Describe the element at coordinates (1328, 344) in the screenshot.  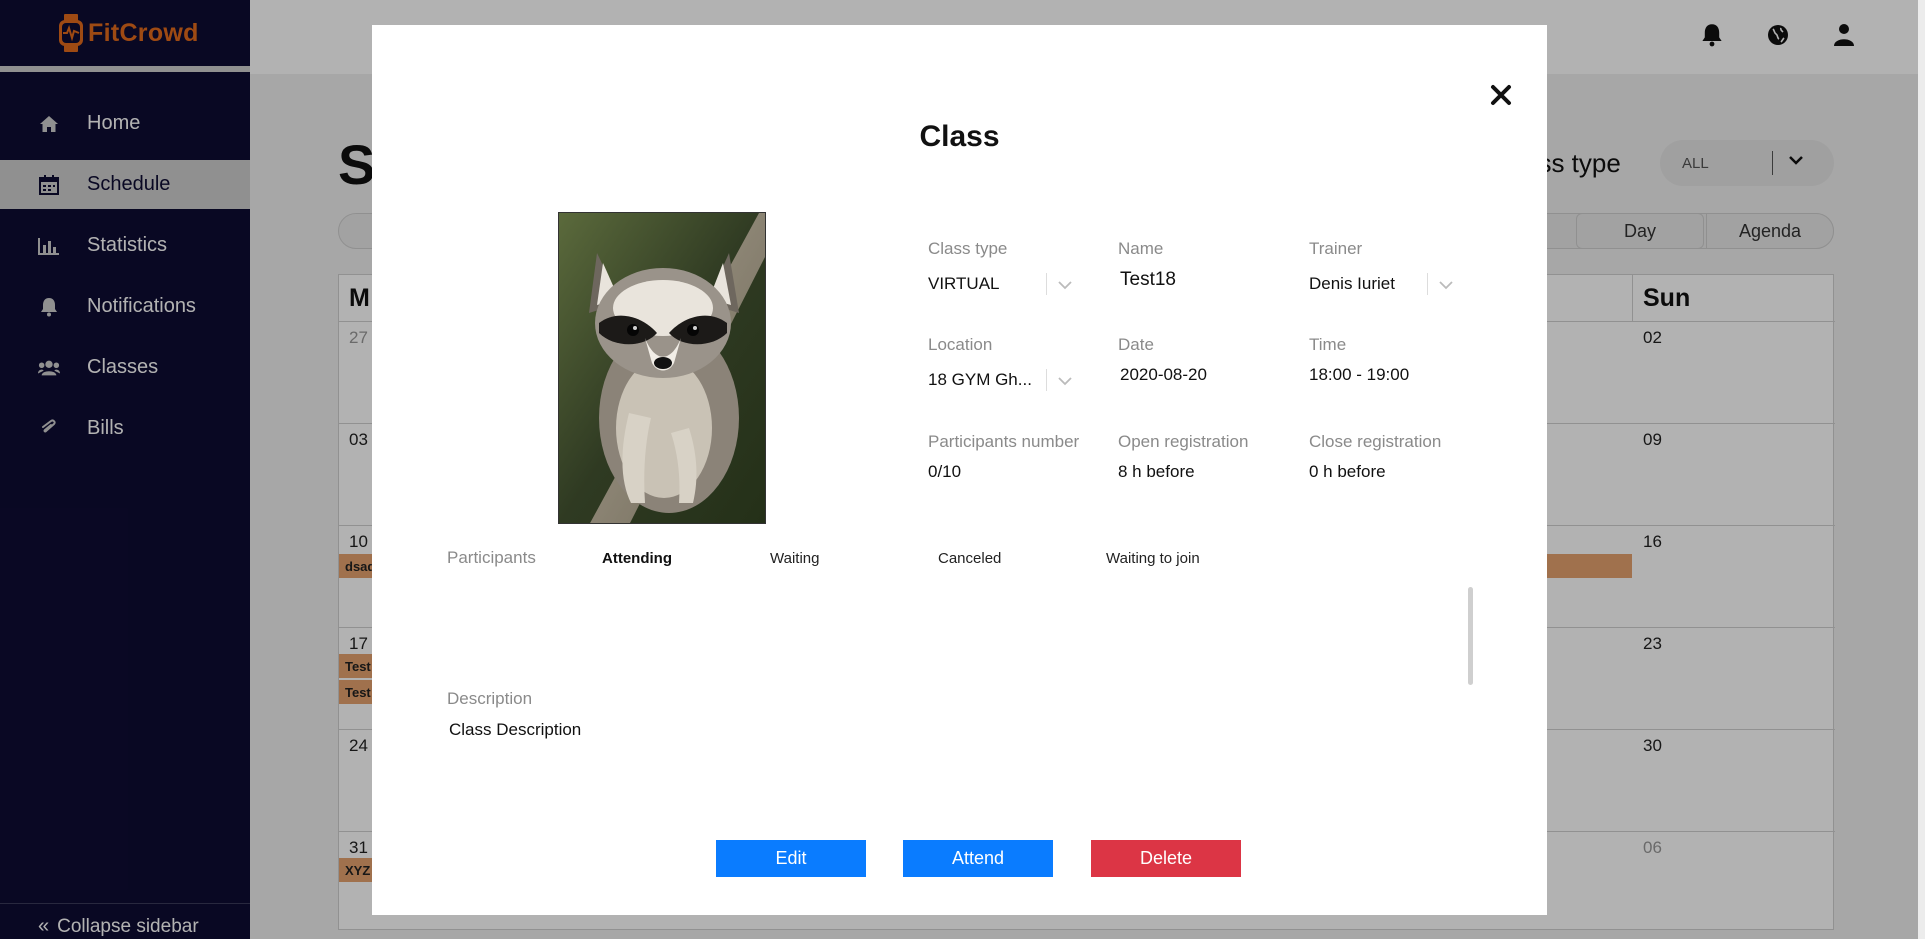
I see `time-label: Time` at that location.